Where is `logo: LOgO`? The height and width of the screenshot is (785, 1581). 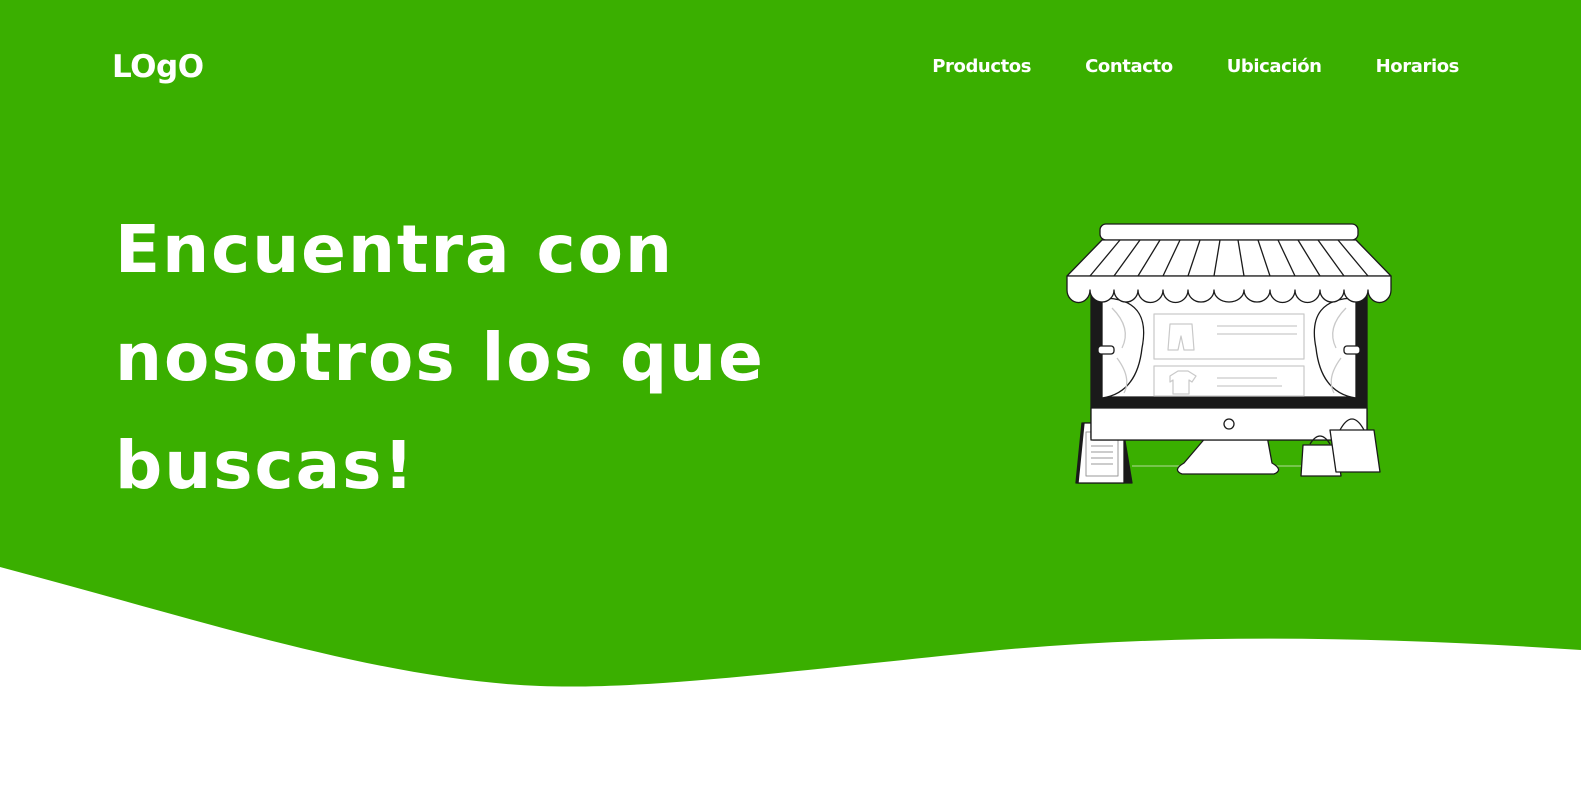
logo: LOgO is located at coordinates (158, 67).